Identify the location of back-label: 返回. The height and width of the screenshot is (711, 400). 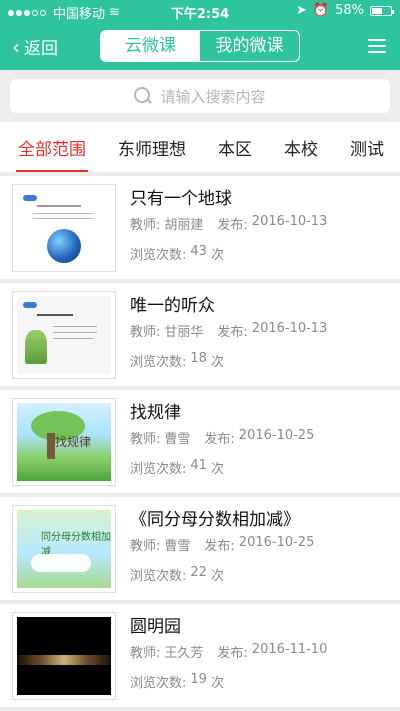
(41, 49).